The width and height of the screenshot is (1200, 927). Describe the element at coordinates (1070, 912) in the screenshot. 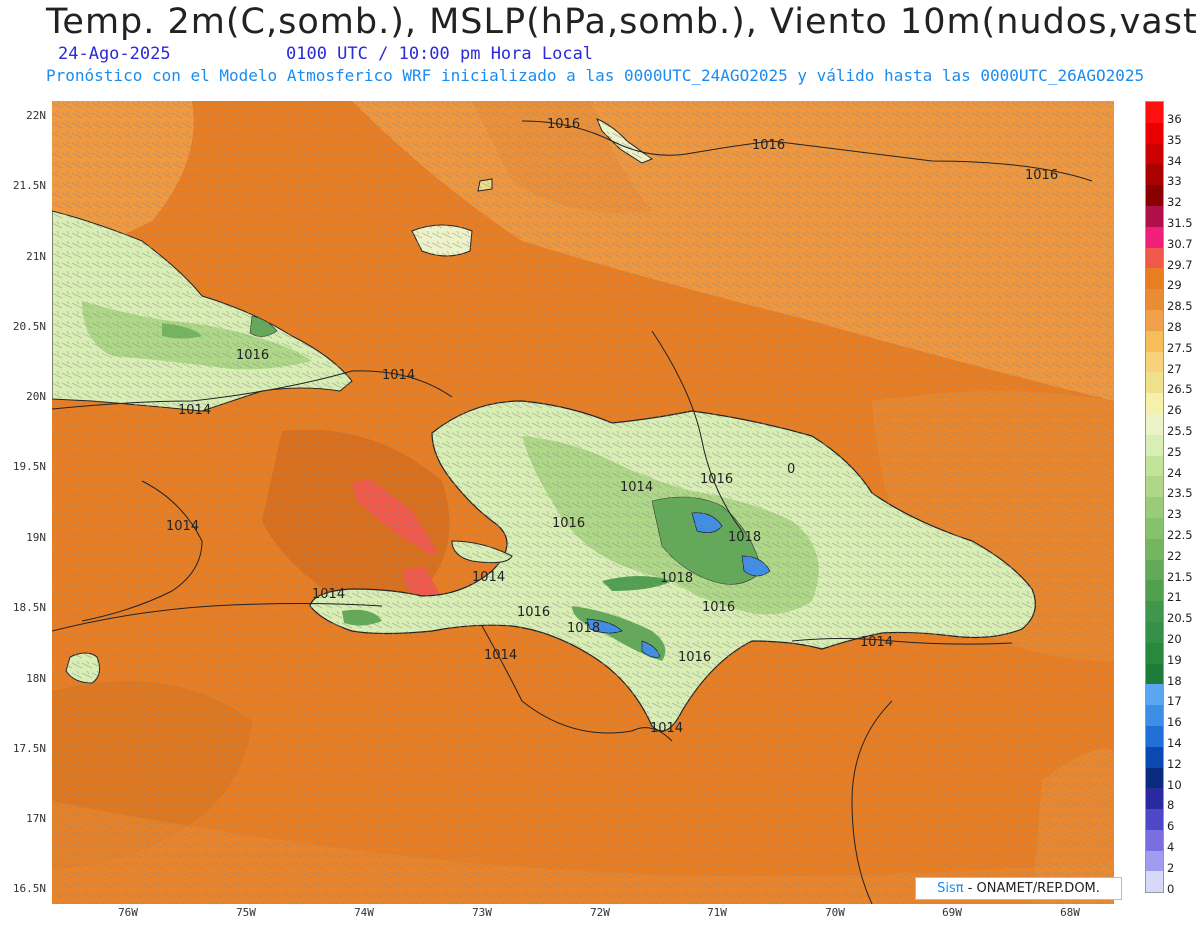

I see `lon-label: 68W` at that location.